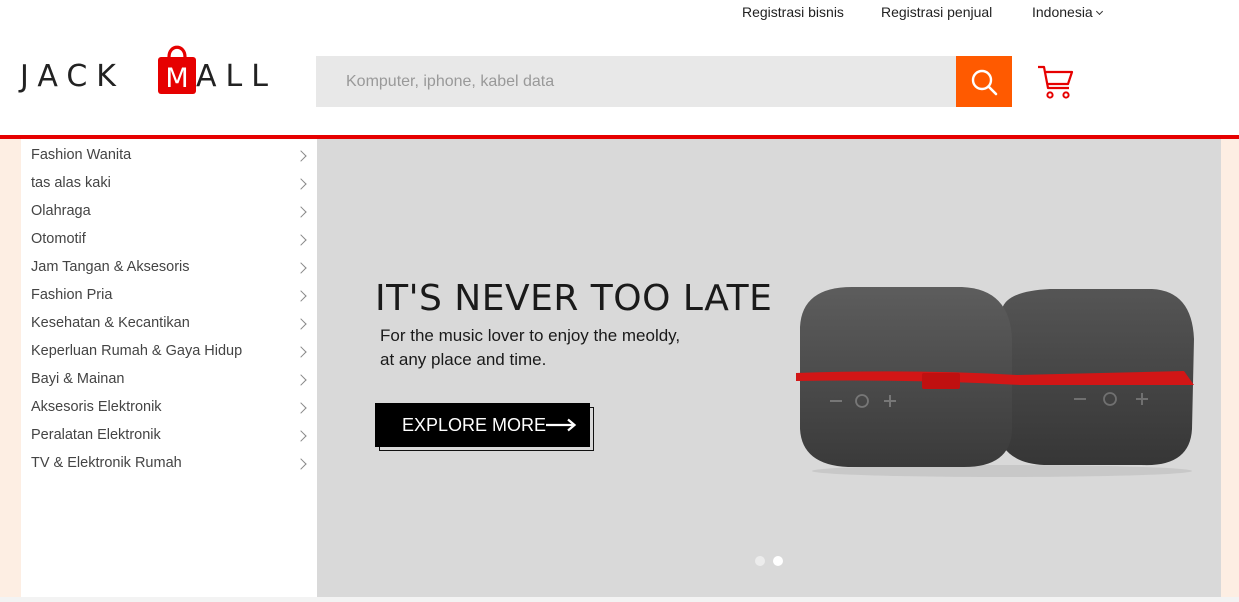 Image resolution: width=1239 pixels, height=602 pixels. I want to click on category-item-fashion-pria: Fashion Pria, so click(169, 295).